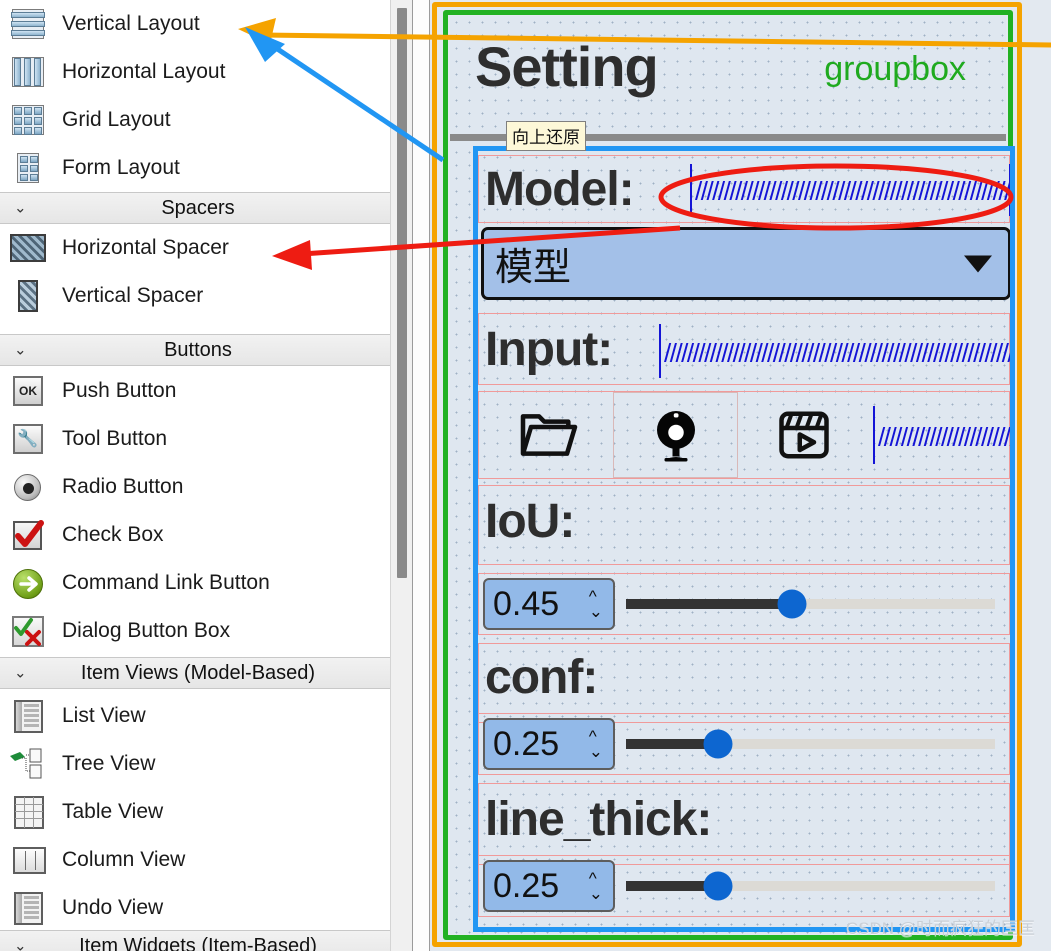 Image resolution: width=1051 pixels, height=951 pixels. What do you see at coordinates (810, 604) in the screenshot?
I see `iou-slider` at bounding box center [810, 604].